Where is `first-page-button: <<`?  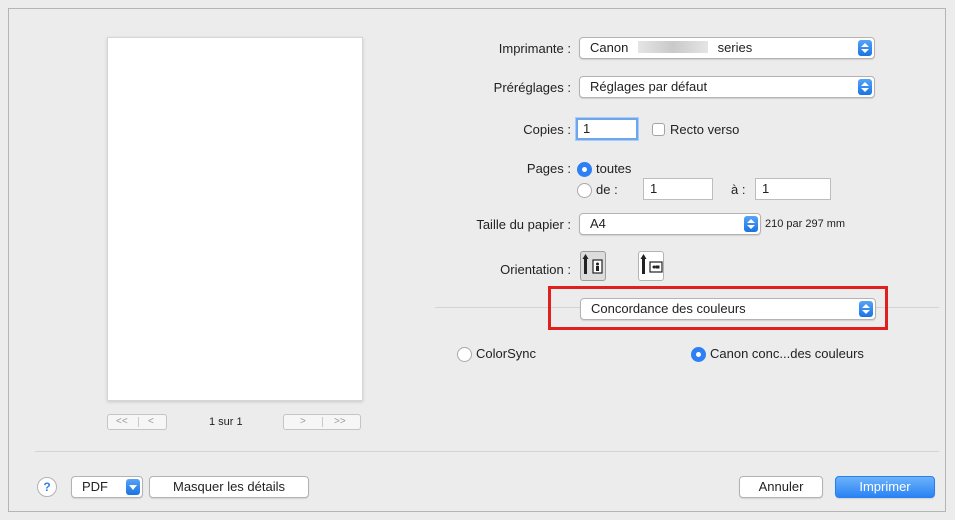 first-page-button: << is located at coordinates (122, 422).